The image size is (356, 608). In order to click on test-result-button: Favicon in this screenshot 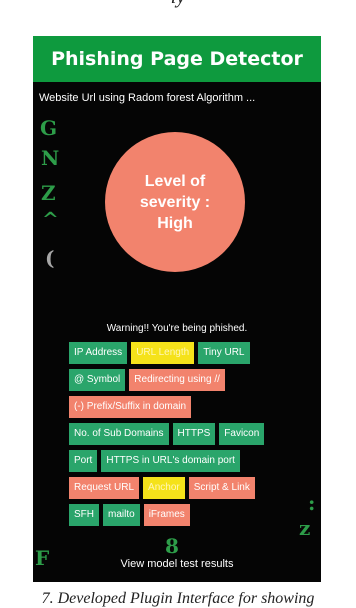, I will do `click(242, 434)`.